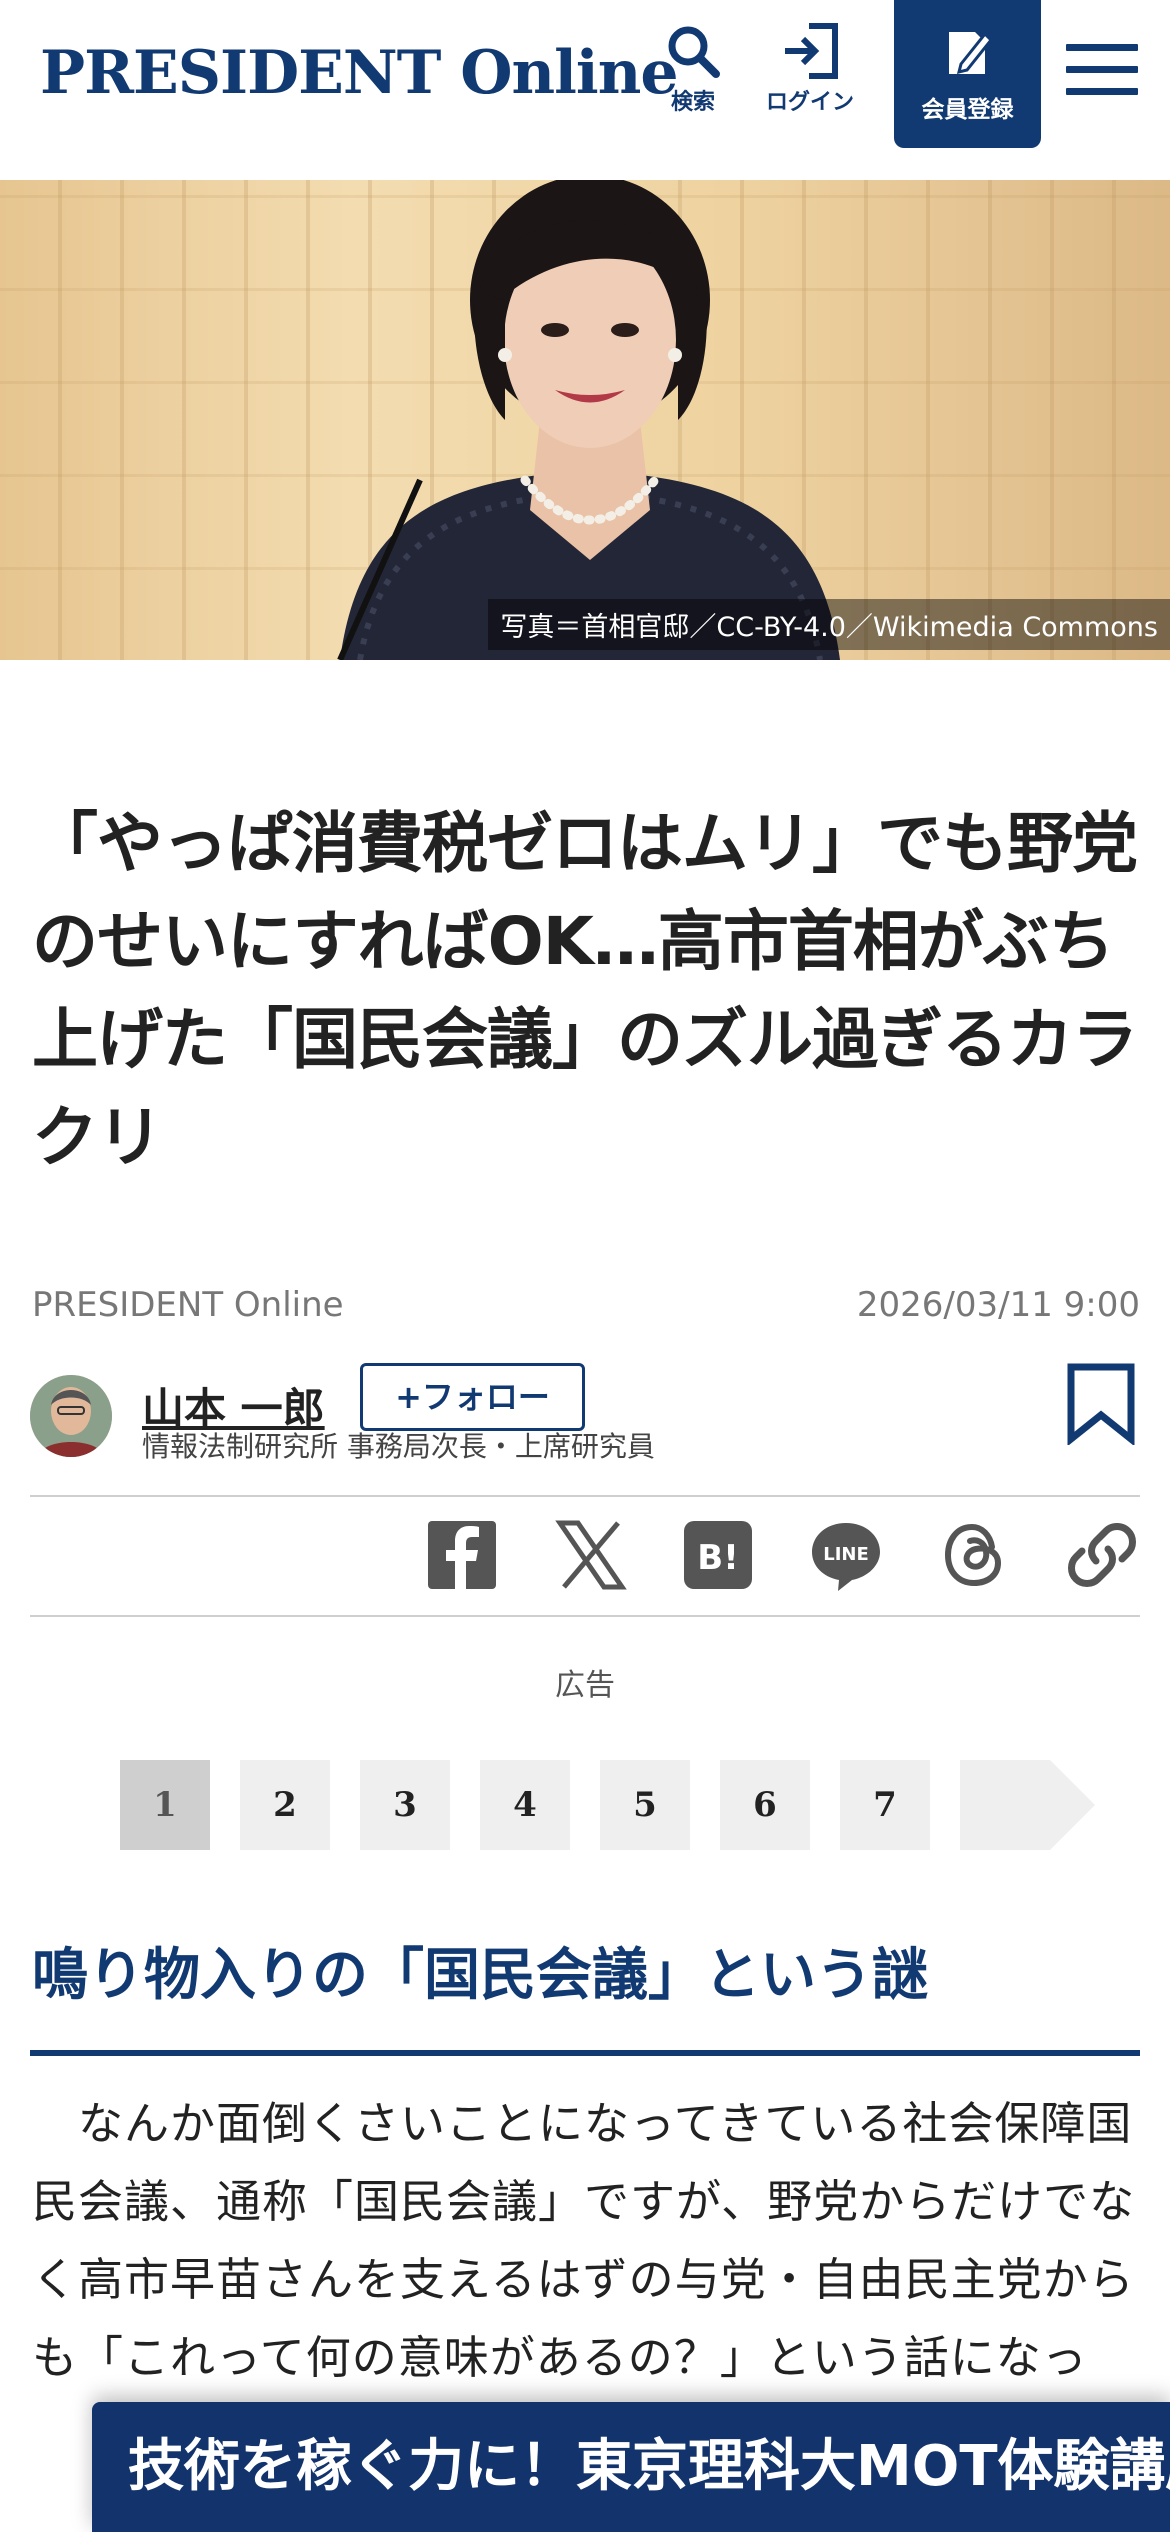 The height and width of the screenshot is (2532, 1170). I want to click on article-date: 2026/03/11 9:00, so click(998, 1305).